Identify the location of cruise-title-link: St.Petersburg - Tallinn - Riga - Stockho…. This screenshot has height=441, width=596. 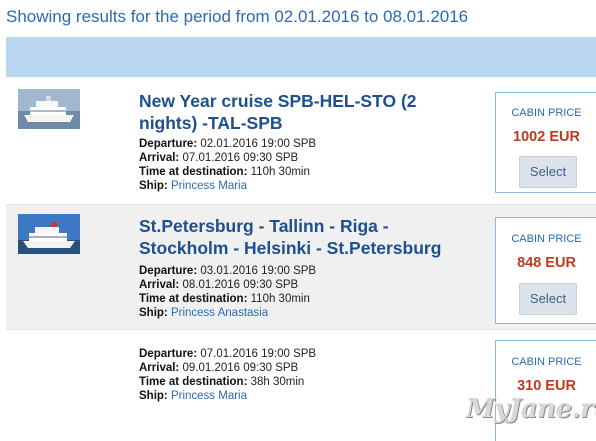
(309, 237).